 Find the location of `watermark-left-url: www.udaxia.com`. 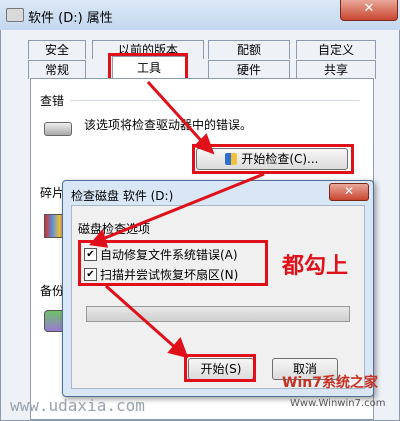

watermark-left-url: www.udaxia.com is located at coordinates (77, 405).